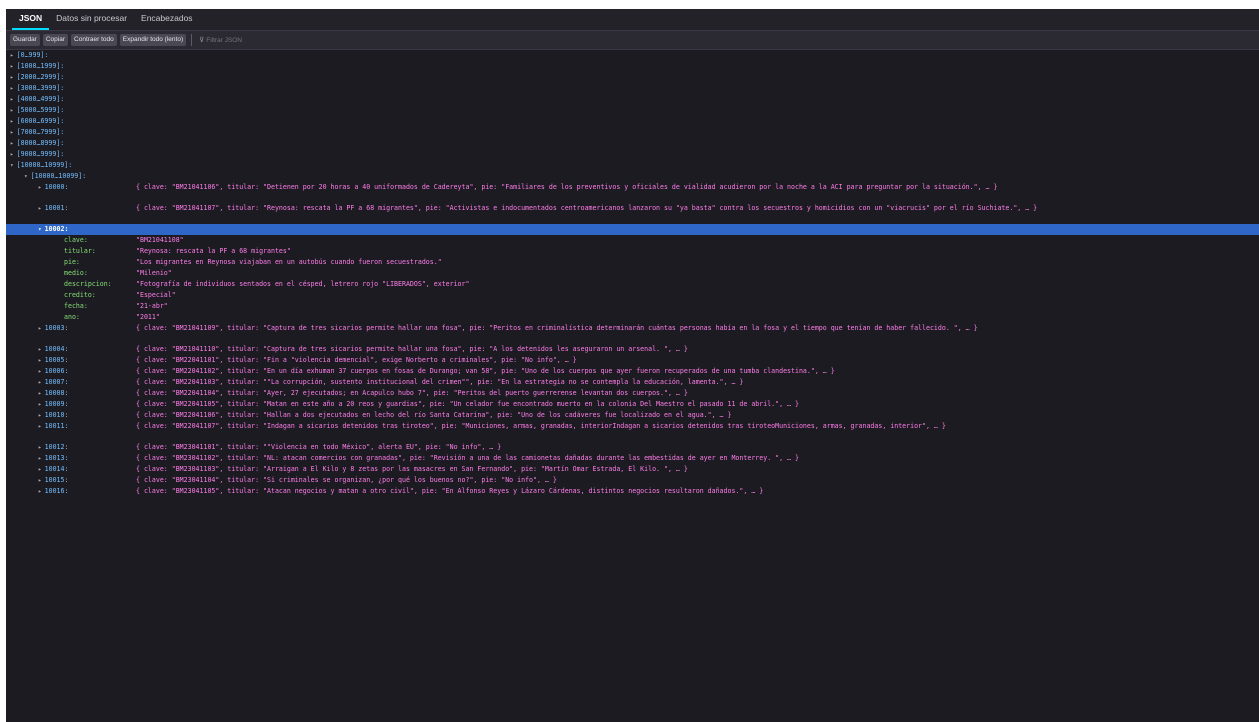 This screenshot has width=1259, height=722. Describe the element at coordinates (53, 349) in the screenshot. I see `tree-key: ▸ 10004:` at that location.